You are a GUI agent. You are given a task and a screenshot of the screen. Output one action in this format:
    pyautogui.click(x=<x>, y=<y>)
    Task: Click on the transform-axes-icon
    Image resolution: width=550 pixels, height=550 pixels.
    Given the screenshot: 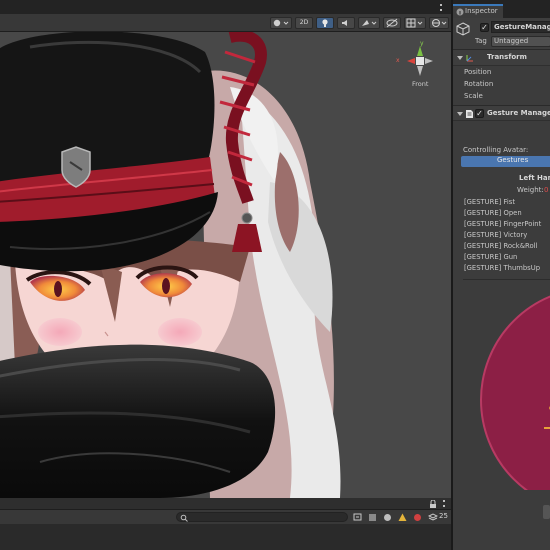 What is the action you would take?
    pyautogui.click(x=469, y=58)
    